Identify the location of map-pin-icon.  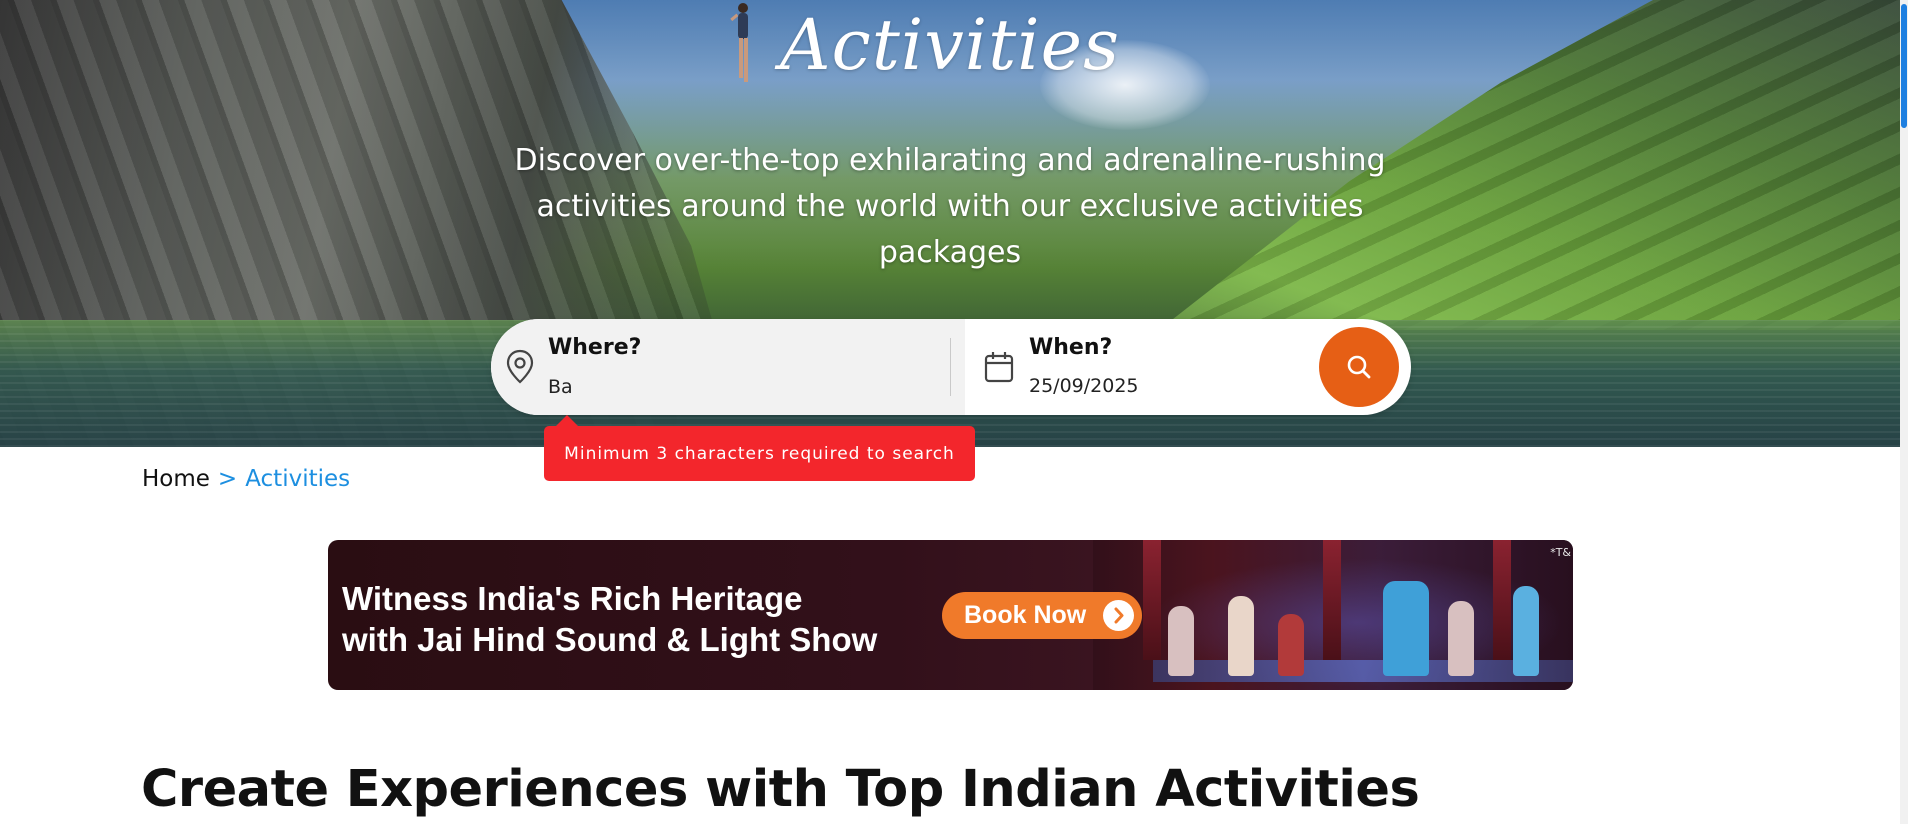
(520, 366).